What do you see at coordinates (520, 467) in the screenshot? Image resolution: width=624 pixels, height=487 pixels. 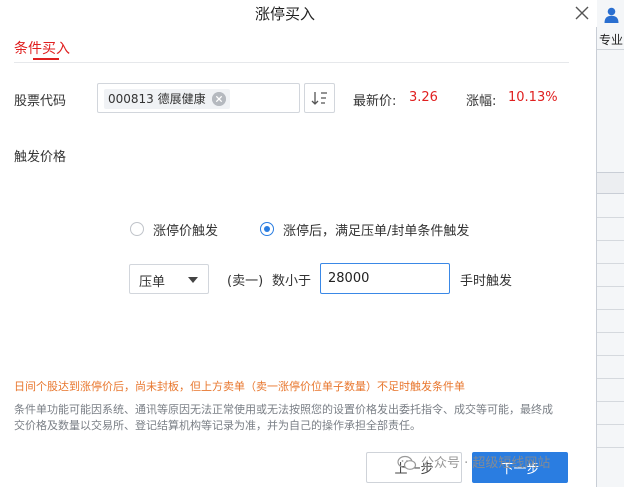 I see `next-step-button: 下一步` at bounding box center [520, 467].